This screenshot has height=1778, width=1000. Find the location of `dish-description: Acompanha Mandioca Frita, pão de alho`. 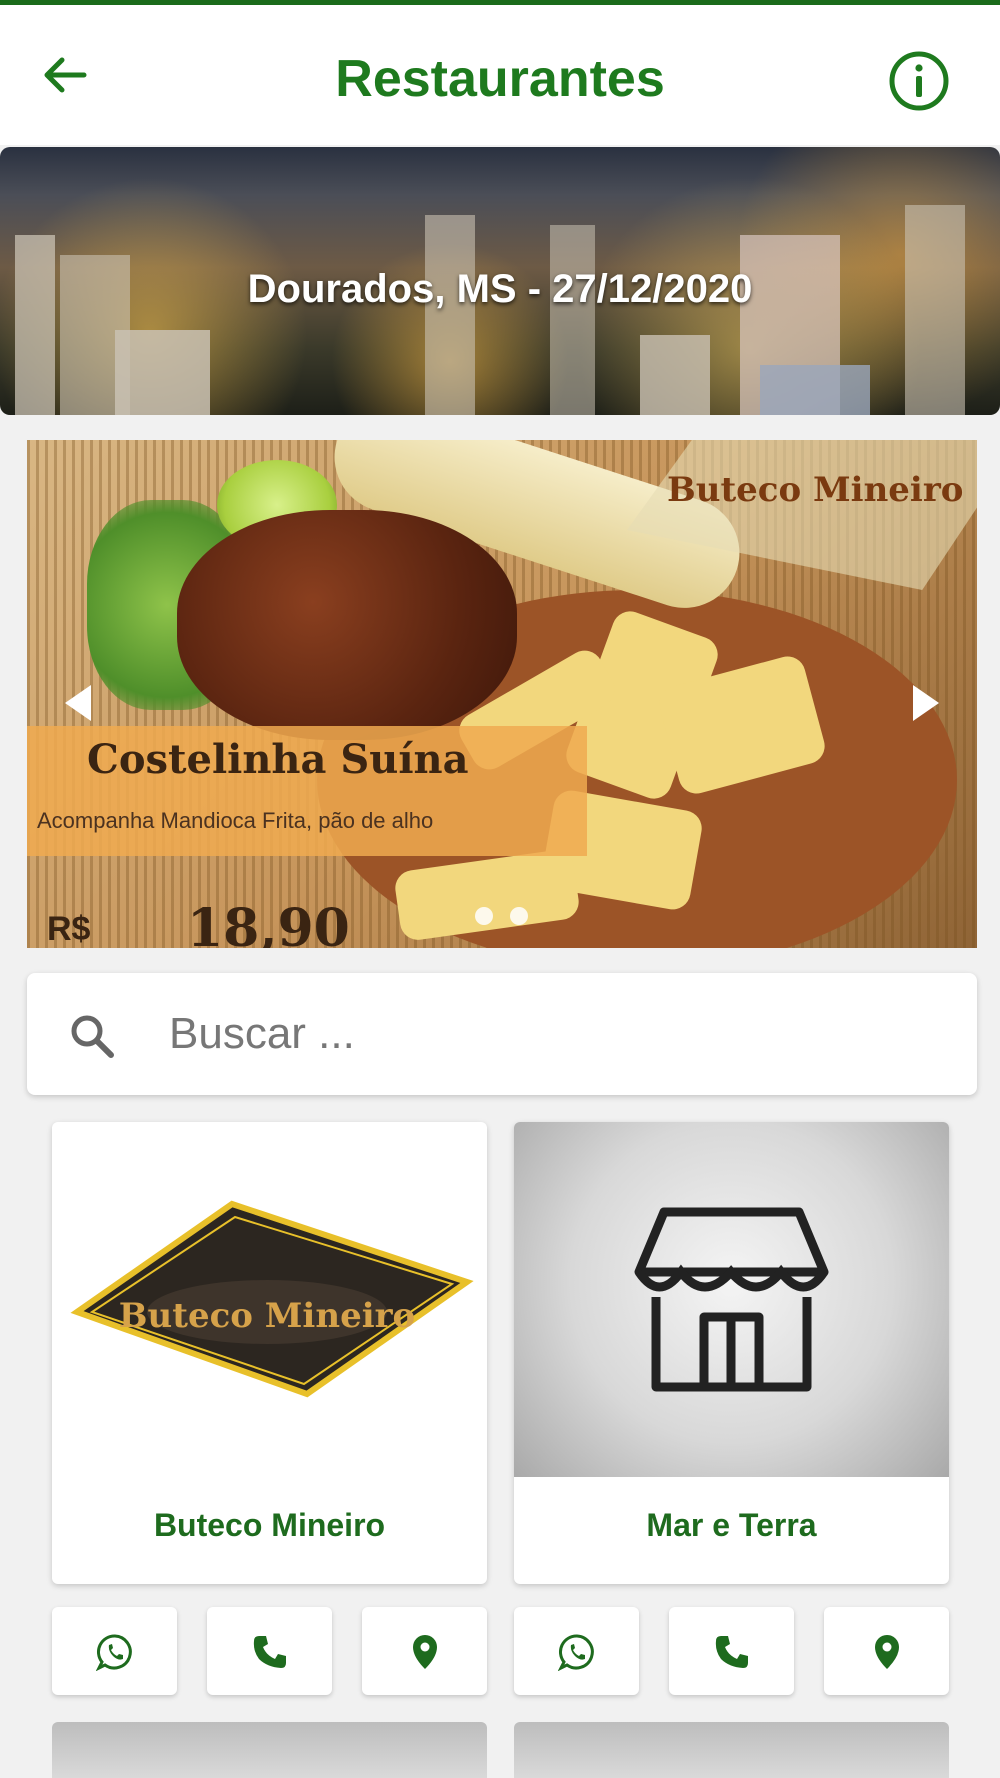

dish-description: Acompanha Mandioca Frita, pão de alho is located at coordinates (235, 820).